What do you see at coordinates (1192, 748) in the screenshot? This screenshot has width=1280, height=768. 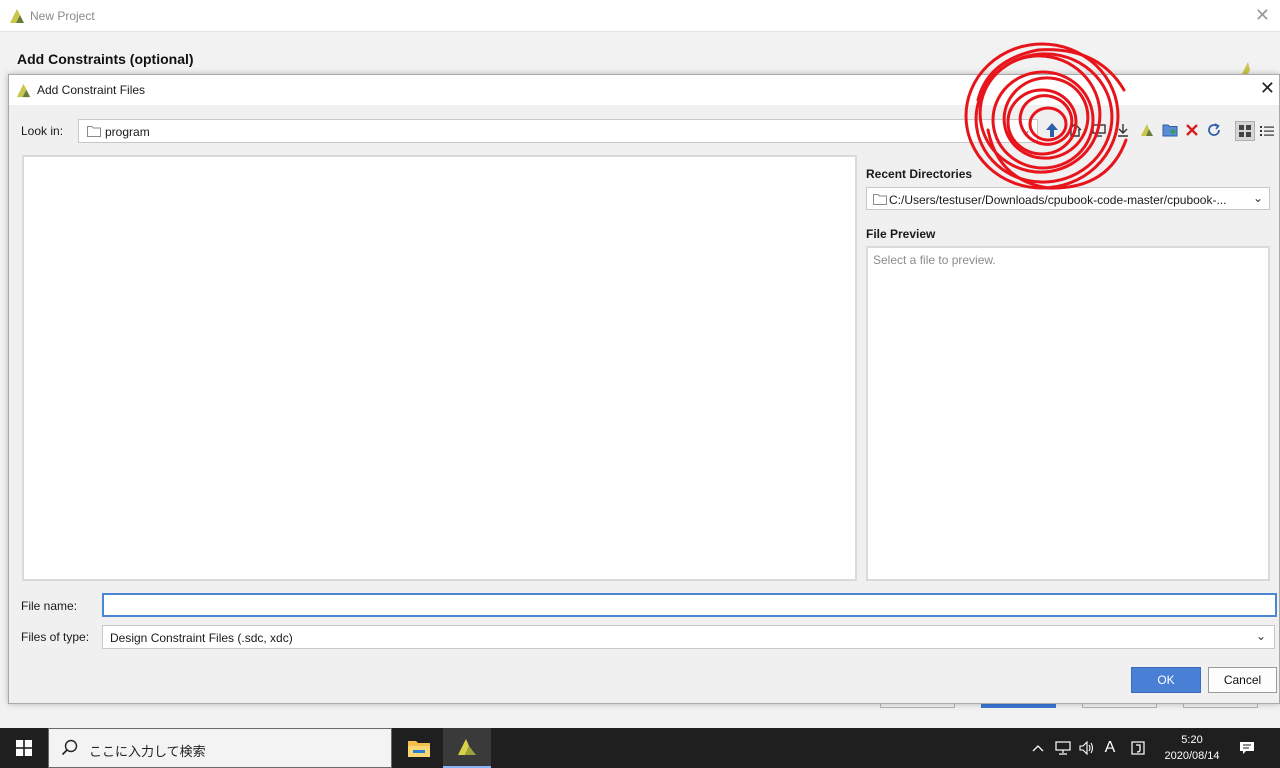 I see `taskbar-clock: 5:20 2020/08/14` at bounding box center [1192, 748].